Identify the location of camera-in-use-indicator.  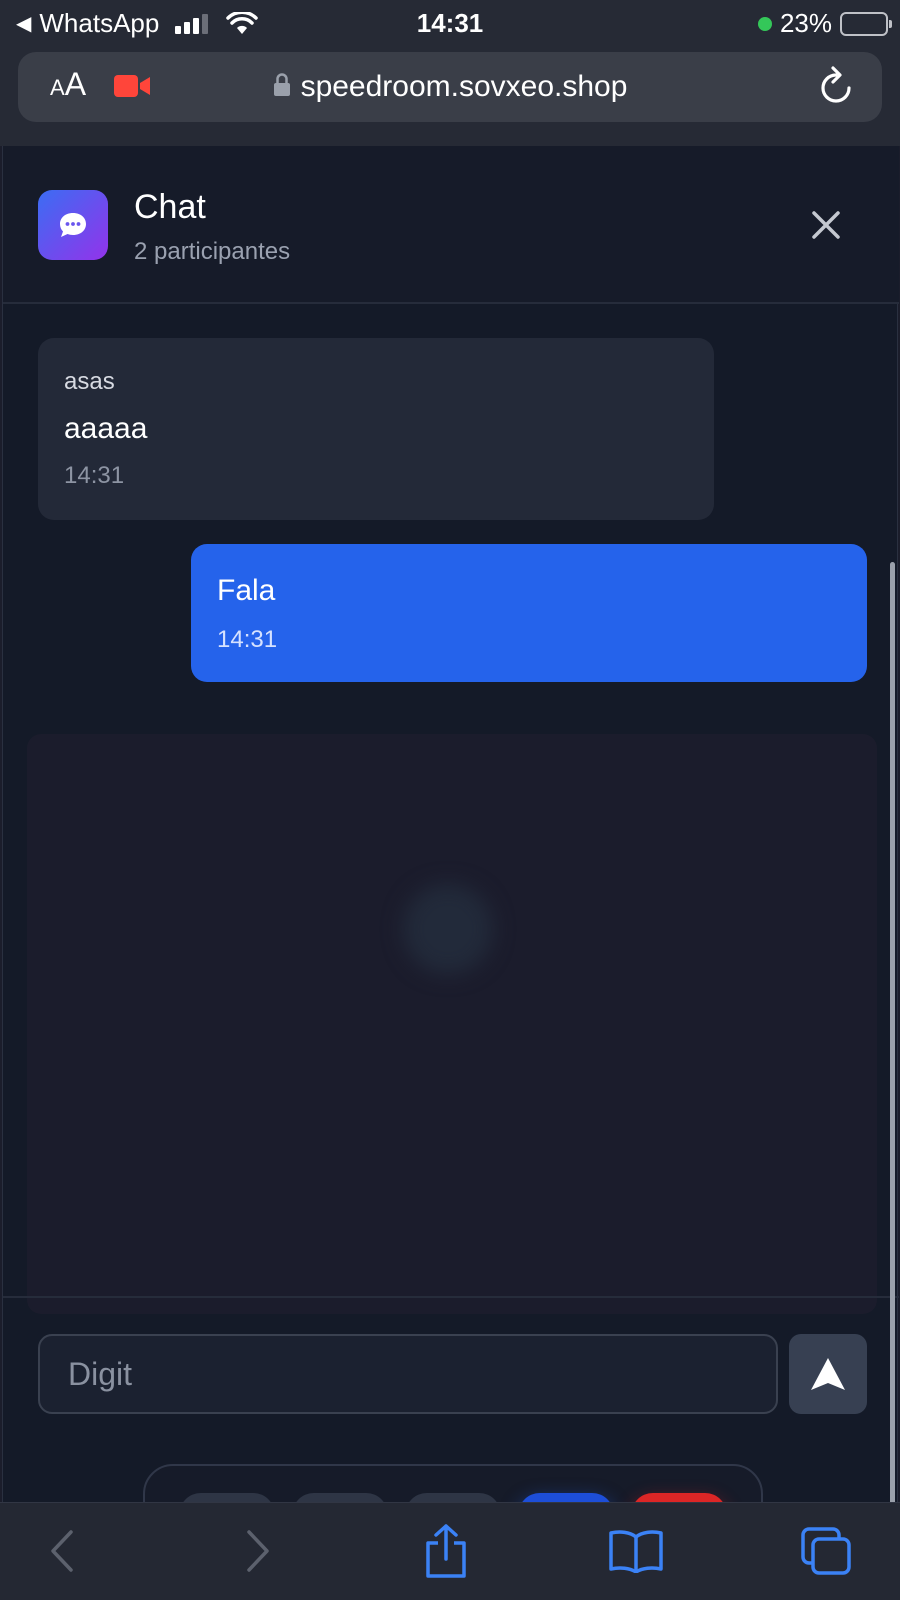
(764, 23).